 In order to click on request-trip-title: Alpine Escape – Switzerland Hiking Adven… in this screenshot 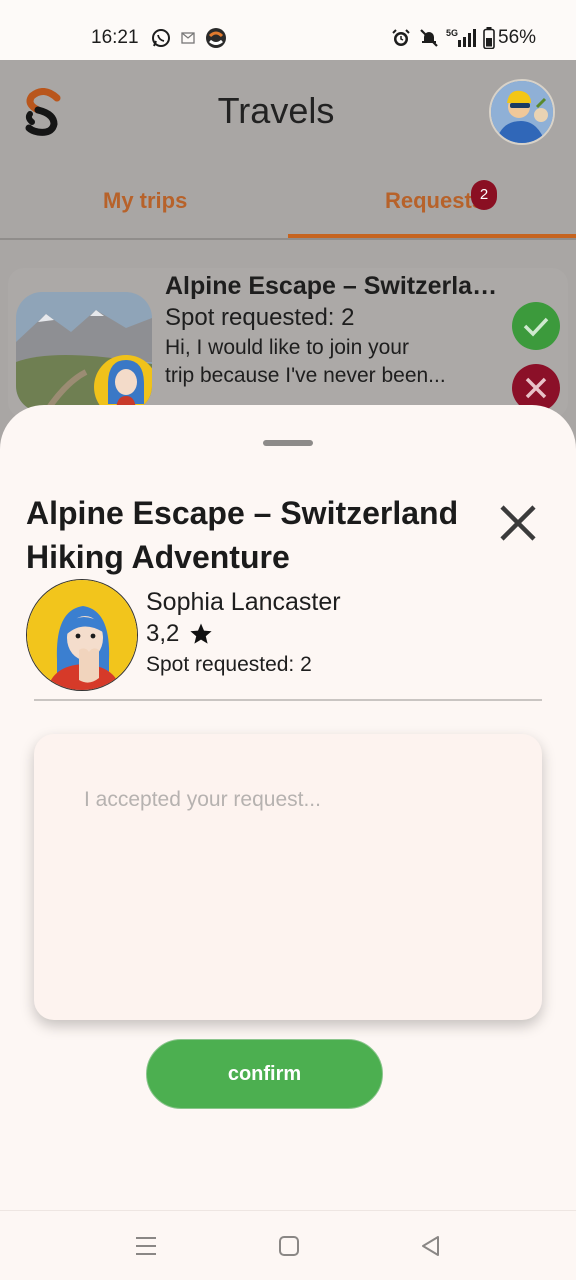, I will do `click(335, 286)`.